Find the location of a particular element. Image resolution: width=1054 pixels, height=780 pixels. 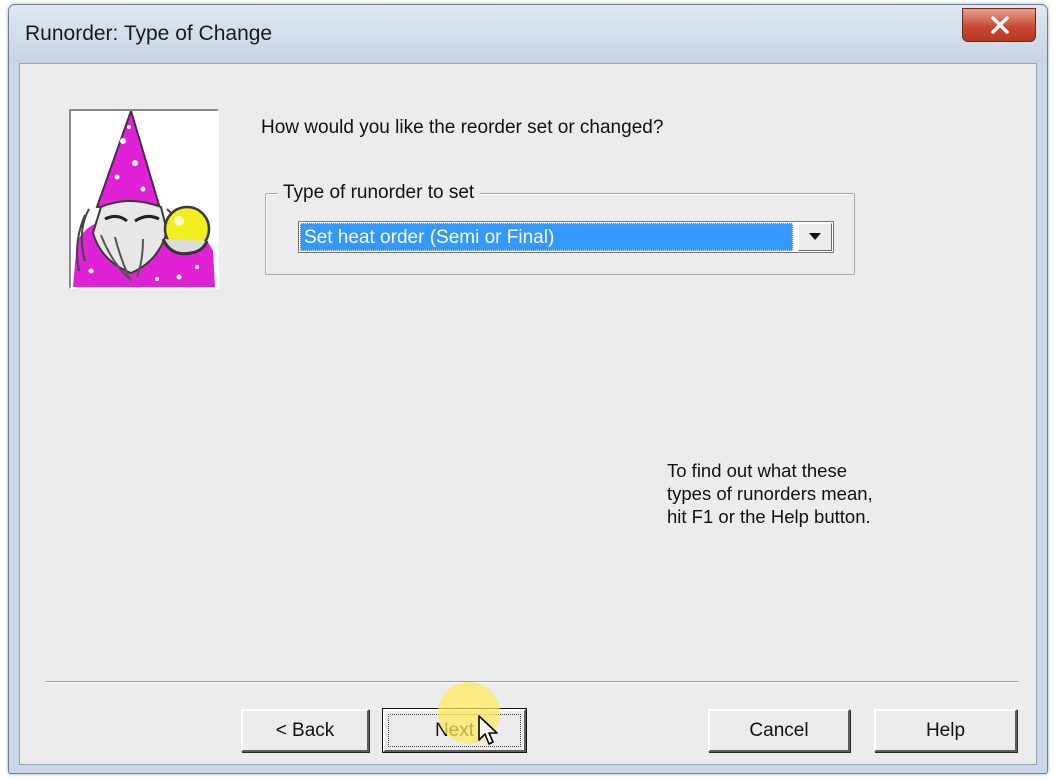

close-icon is located at coordinates (1000, 25).